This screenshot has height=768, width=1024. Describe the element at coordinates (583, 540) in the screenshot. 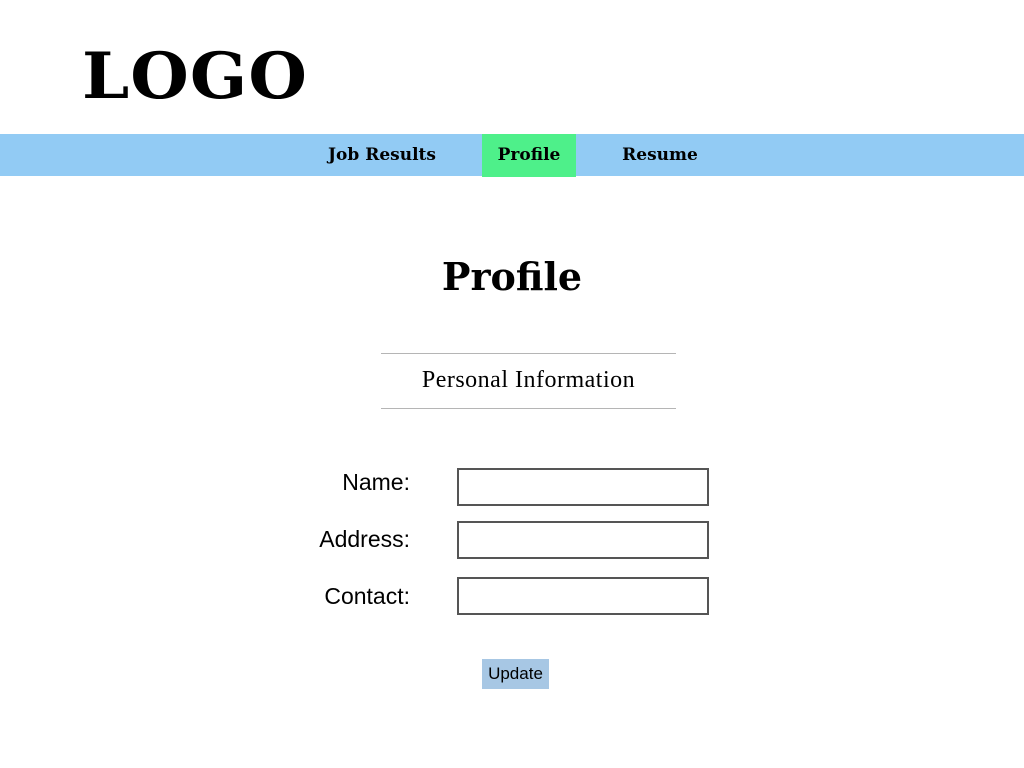

I see `address-input` at that location.